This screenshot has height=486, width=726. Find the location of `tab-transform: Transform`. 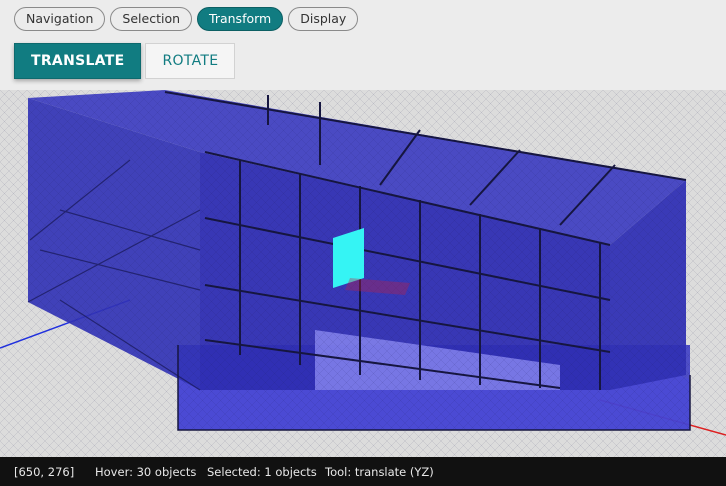

tab-transform: Transform is located at coordinates (240, 19).